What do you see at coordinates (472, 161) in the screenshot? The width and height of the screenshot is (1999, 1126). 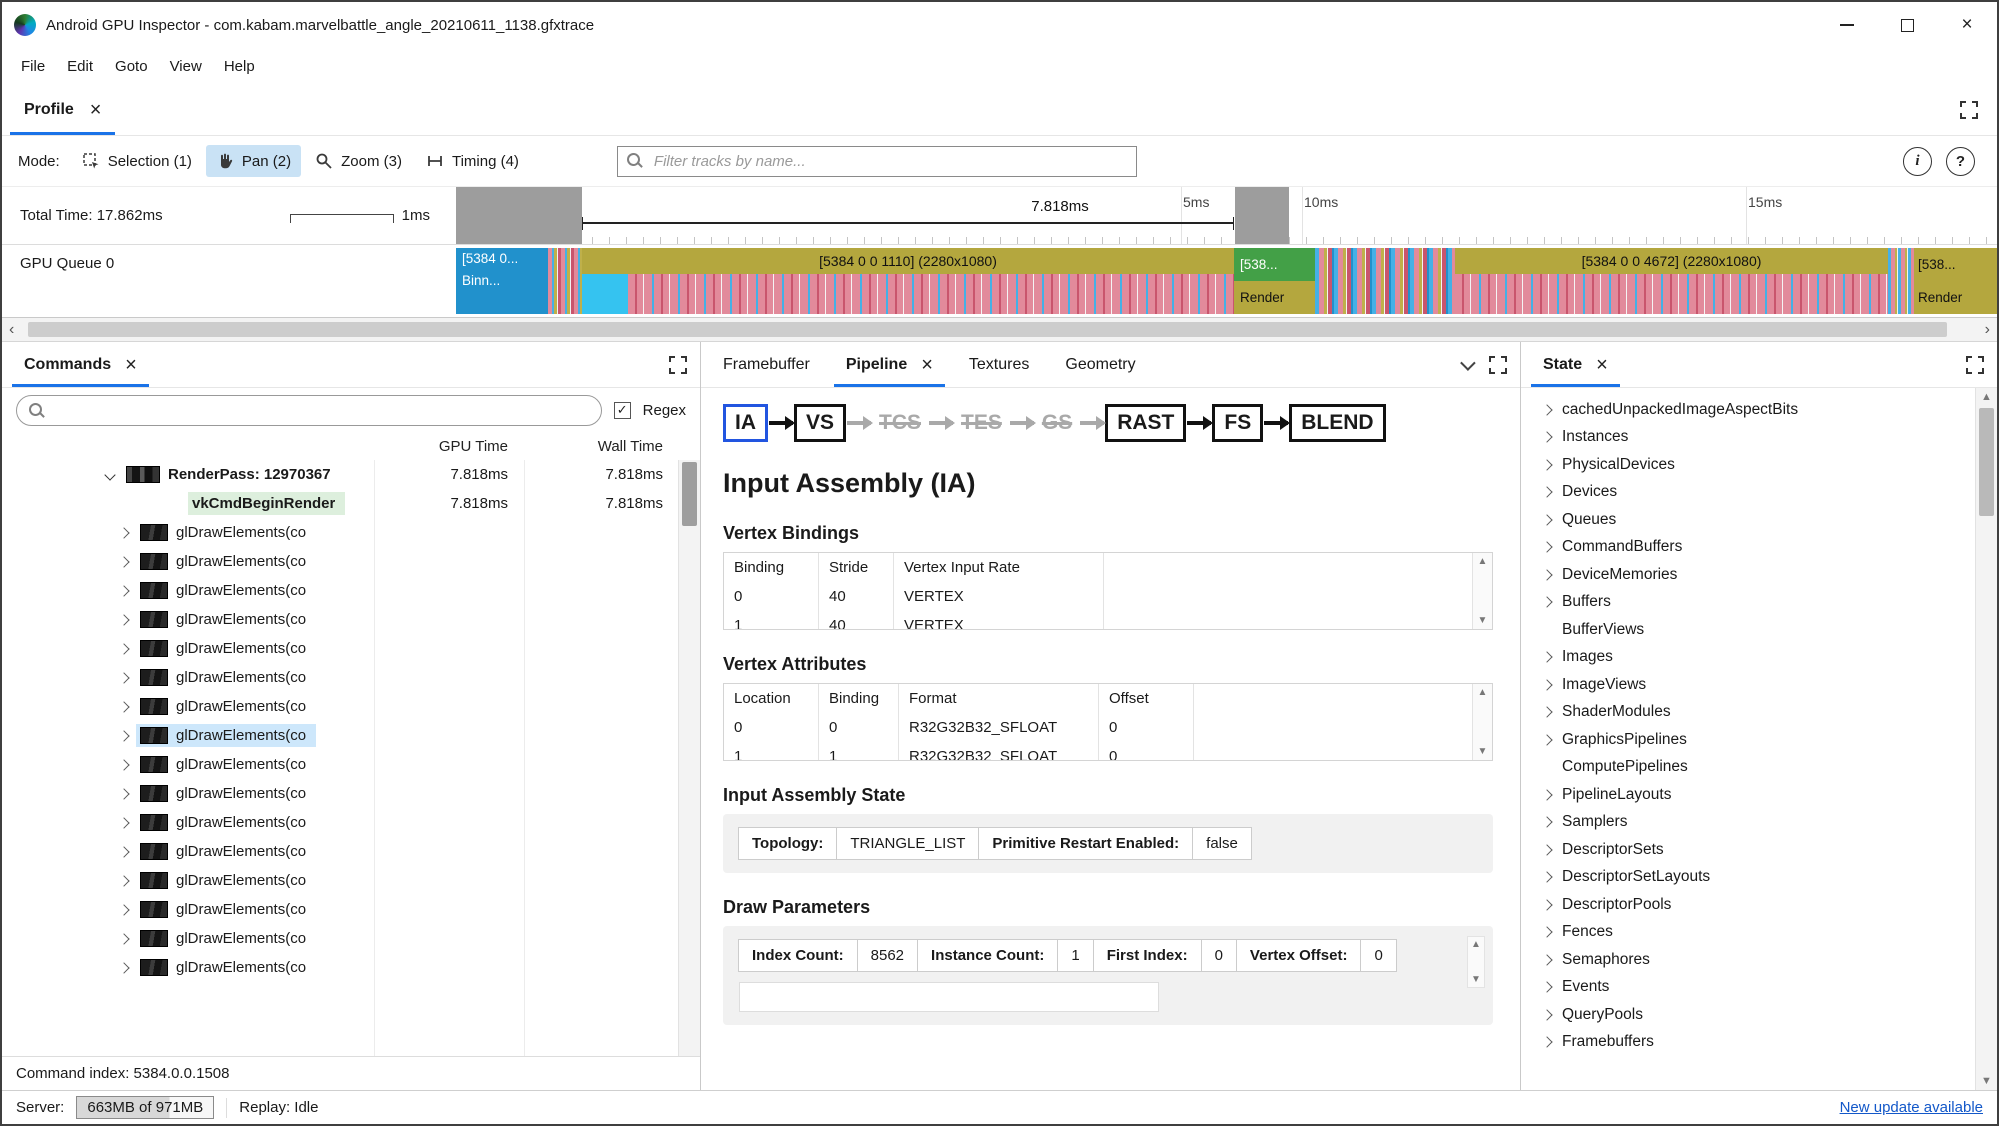 I see `mode-timing-button: Timing (4)` at bounding box center [472, 161].